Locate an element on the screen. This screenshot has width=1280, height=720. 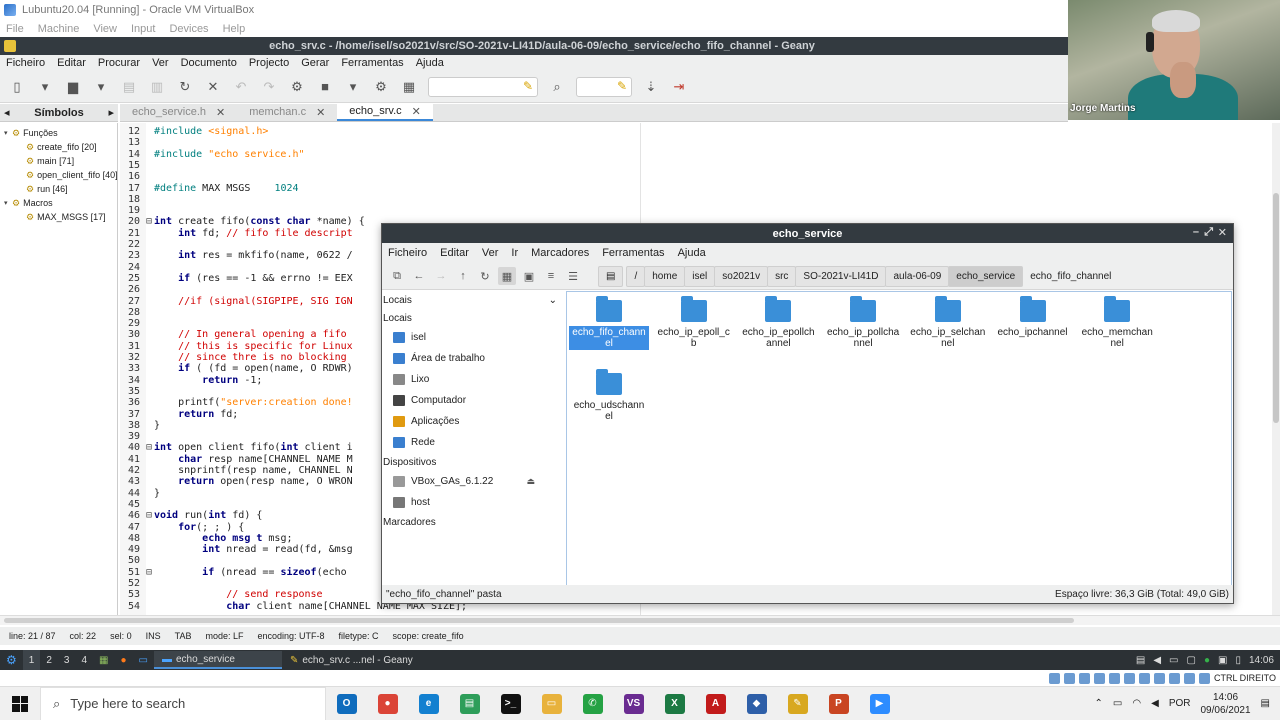
code-line: 28 is located at coordinates (137, 312).